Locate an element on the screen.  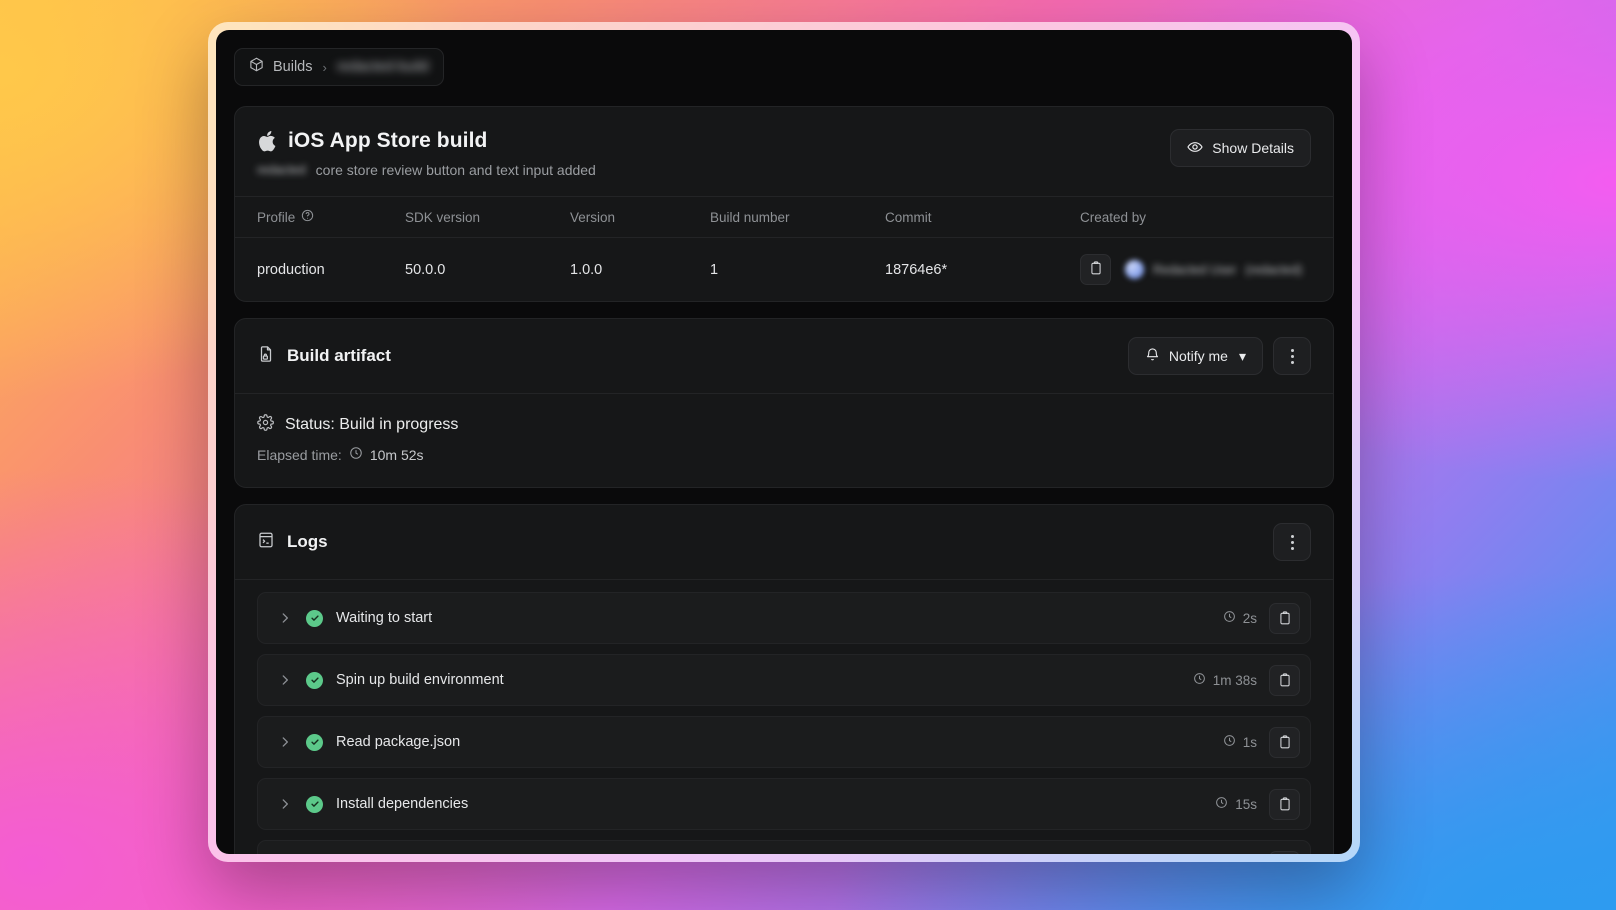
column-header-version: Version is located at coordinates (640, 217).